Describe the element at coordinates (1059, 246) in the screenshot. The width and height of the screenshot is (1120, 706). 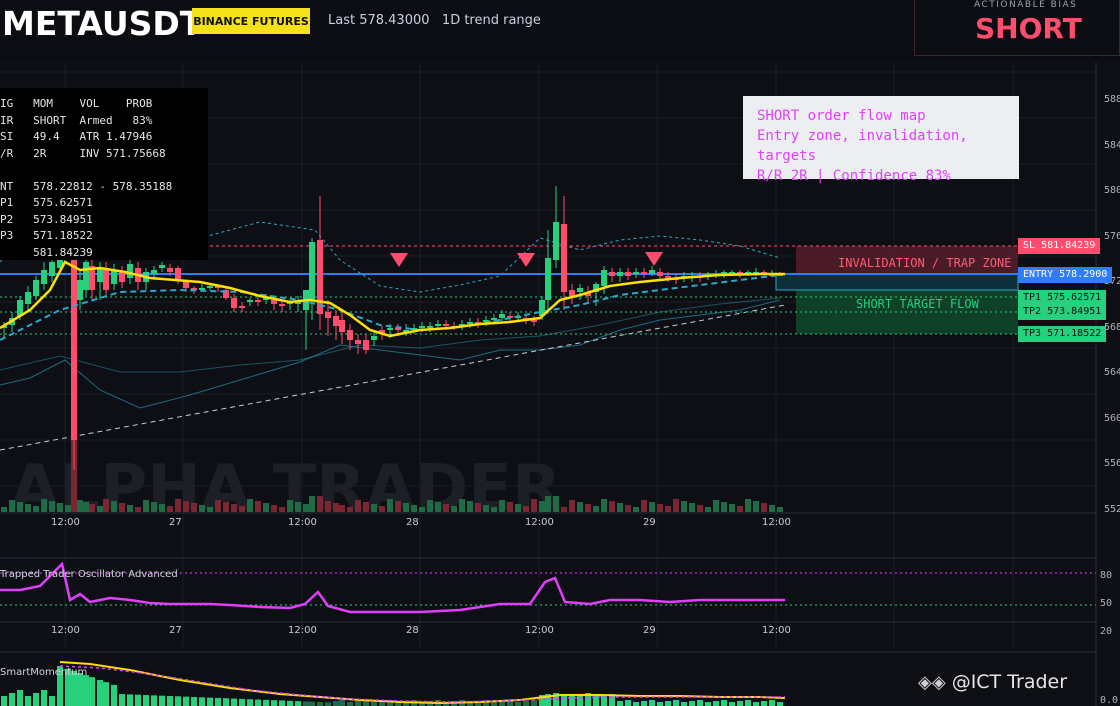
I see `sl-price-label: SL 581.84239` at that location.